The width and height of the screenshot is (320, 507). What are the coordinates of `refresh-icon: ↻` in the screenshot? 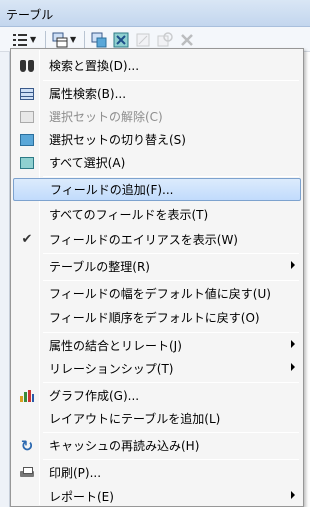 It's located at (27, 445).